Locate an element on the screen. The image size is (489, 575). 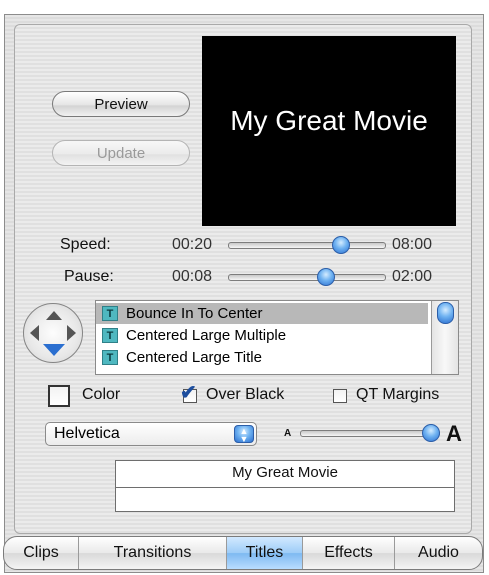
speed-label: Speed: is located at coordinates (85, 244).